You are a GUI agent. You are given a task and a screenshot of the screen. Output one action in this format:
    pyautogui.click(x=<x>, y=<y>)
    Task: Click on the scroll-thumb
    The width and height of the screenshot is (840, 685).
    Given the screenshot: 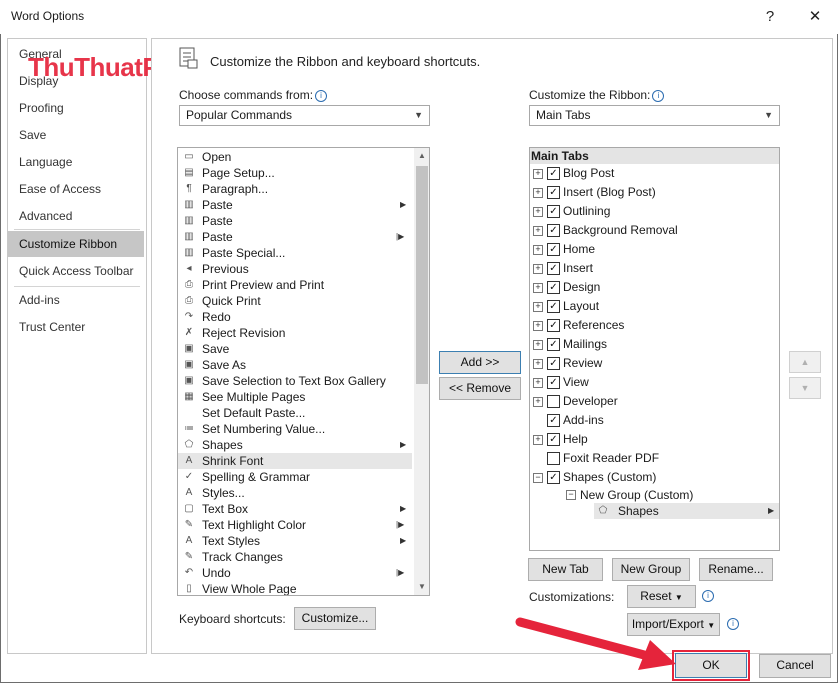 What is the action you would take?
    pyautogui.click(x=422, y=275)
    